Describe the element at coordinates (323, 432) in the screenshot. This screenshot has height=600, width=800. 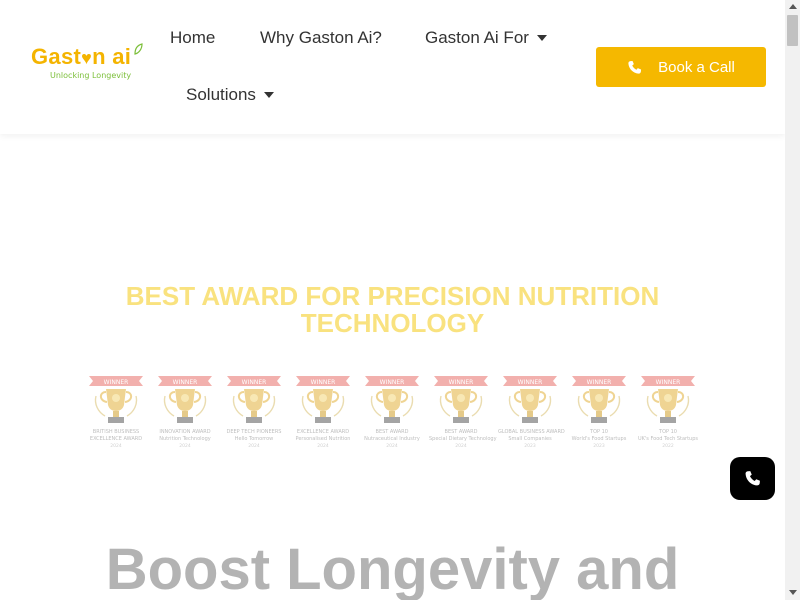
I see `award-caption-1: EXCELLENCE AWARD` at that location.